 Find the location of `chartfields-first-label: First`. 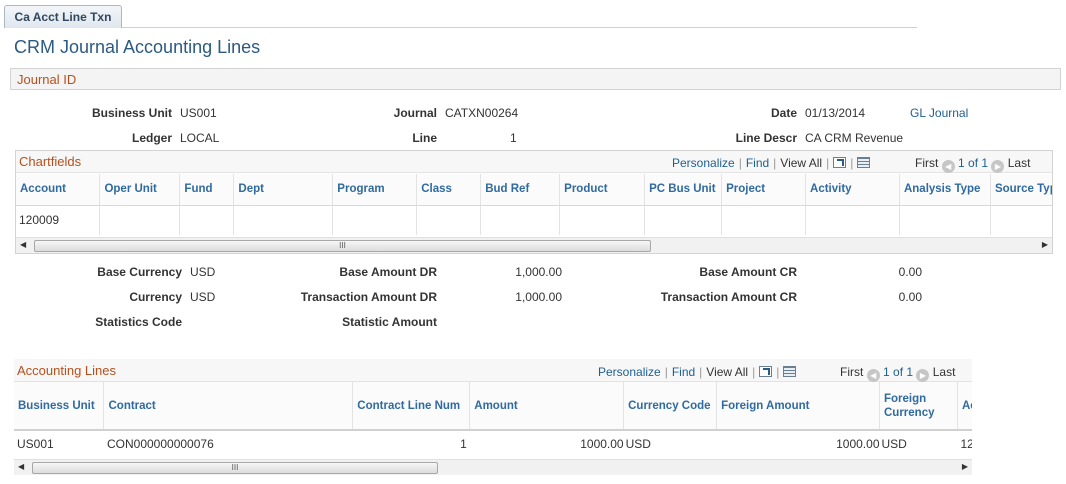

chartfields-first-label: First is located at coordinates (927, 163).